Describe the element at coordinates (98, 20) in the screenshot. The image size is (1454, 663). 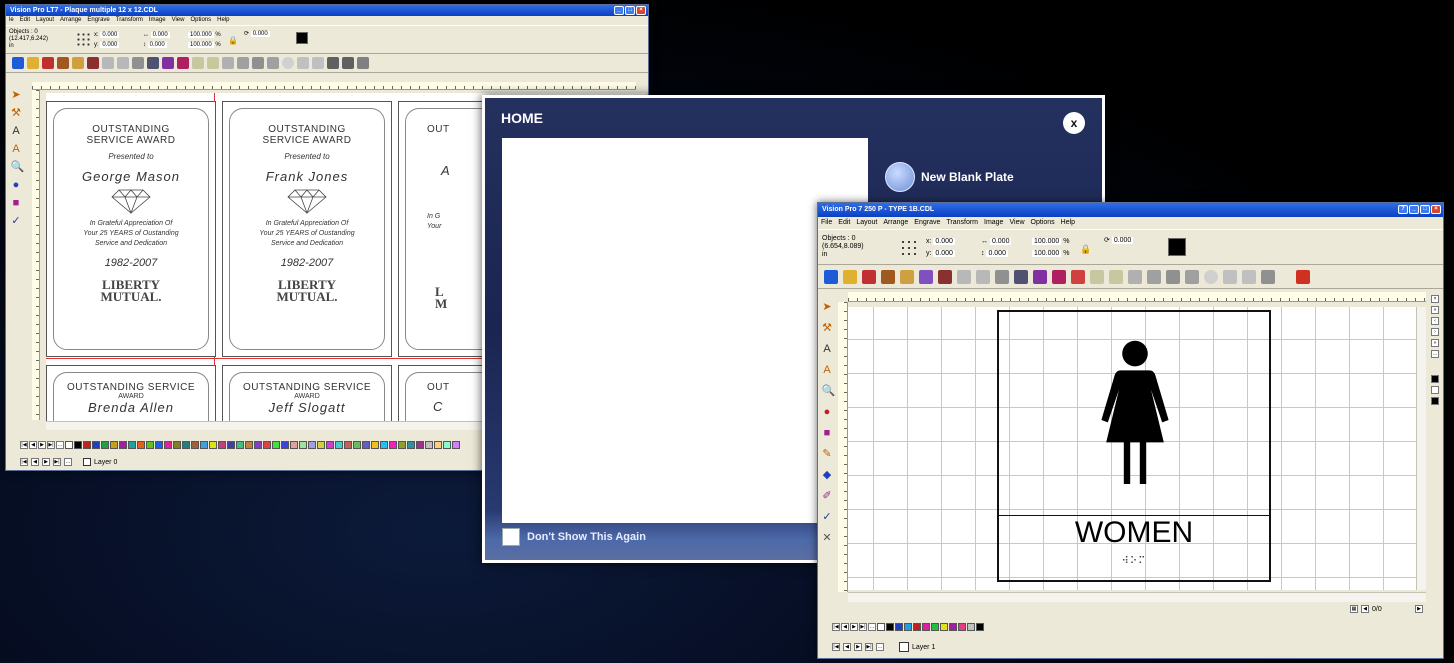
I see `menu-engrave: Engrave` at that location.